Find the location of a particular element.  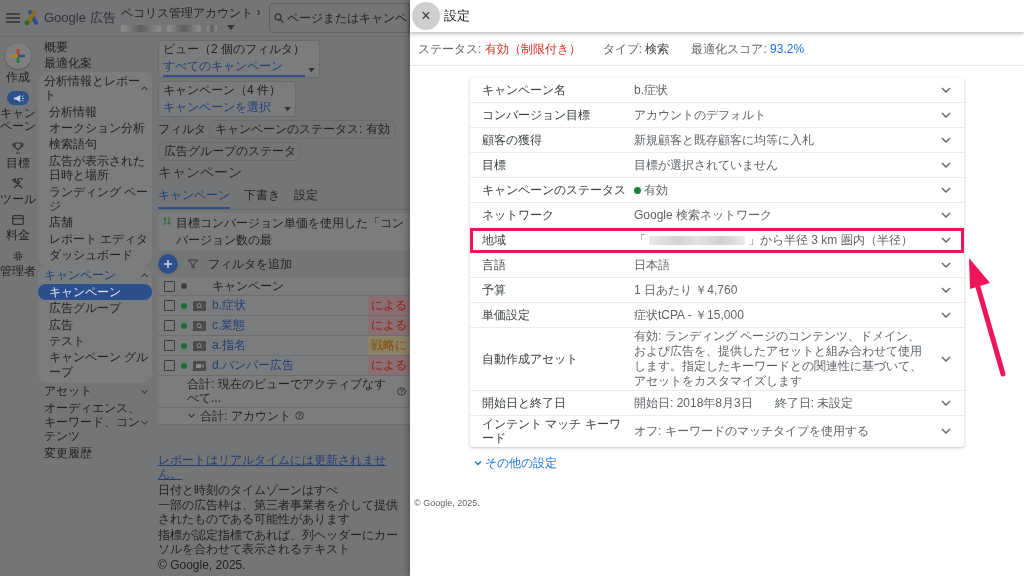

add-button is located at coordinates (168, 264).